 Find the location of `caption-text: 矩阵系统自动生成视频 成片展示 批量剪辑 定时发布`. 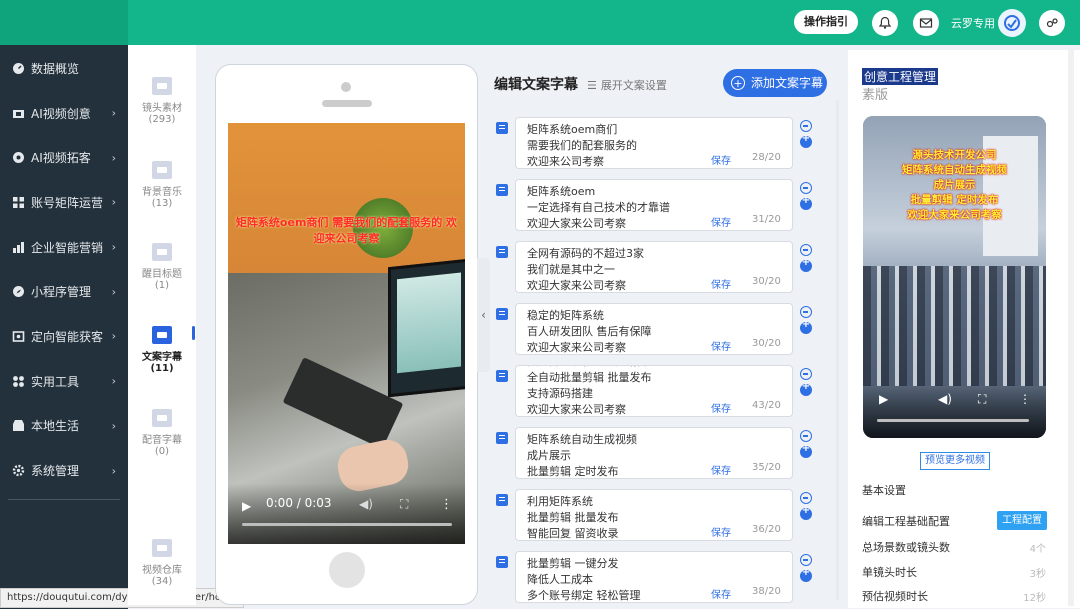

caption-text: 矩阵系统自动生成视频 成片展示 批量剪辑 定时发布 is located at coordinates (622, 455).